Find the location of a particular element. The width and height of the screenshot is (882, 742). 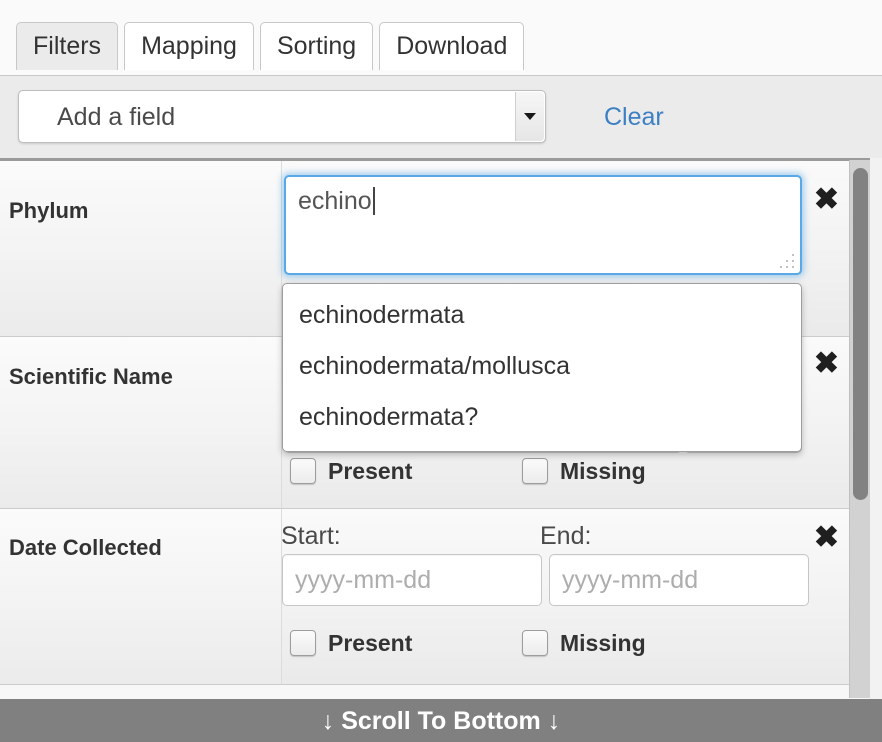

tab-mapping: Mapping is located at coordinates (189, 46).